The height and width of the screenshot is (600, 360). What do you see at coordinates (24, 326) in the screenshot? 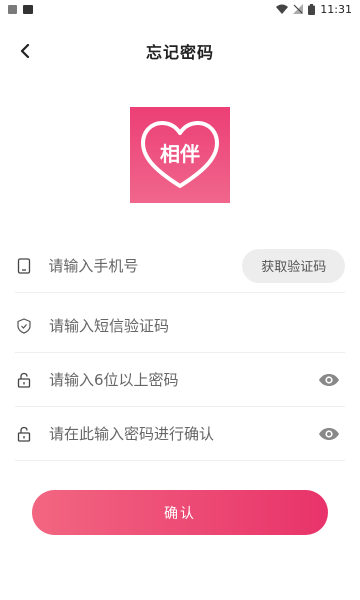
I see `shield-icon` at bounding box center [24, 326].